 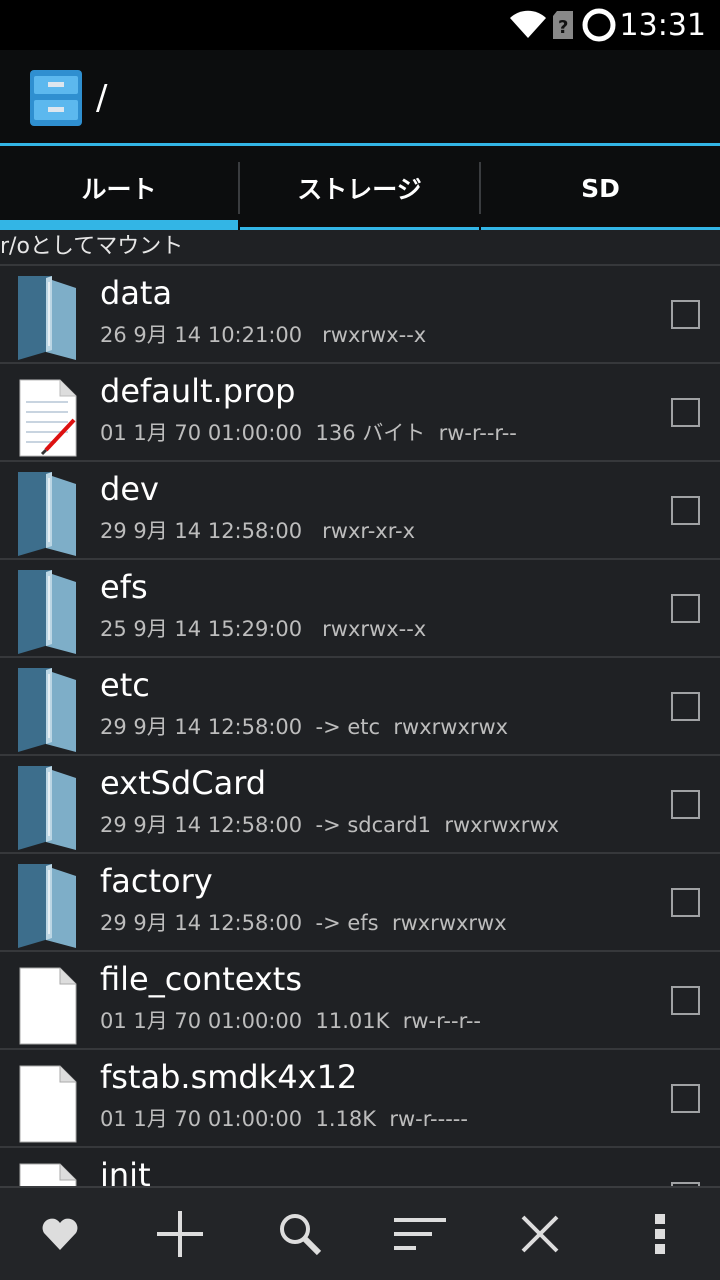 What do you see at coordinates (291, 1021) in the screenshot?
I see `file-meta: 01 1月 70 01:00:00 11.01K rw-r--r--` at bounding box center [291, 1021].